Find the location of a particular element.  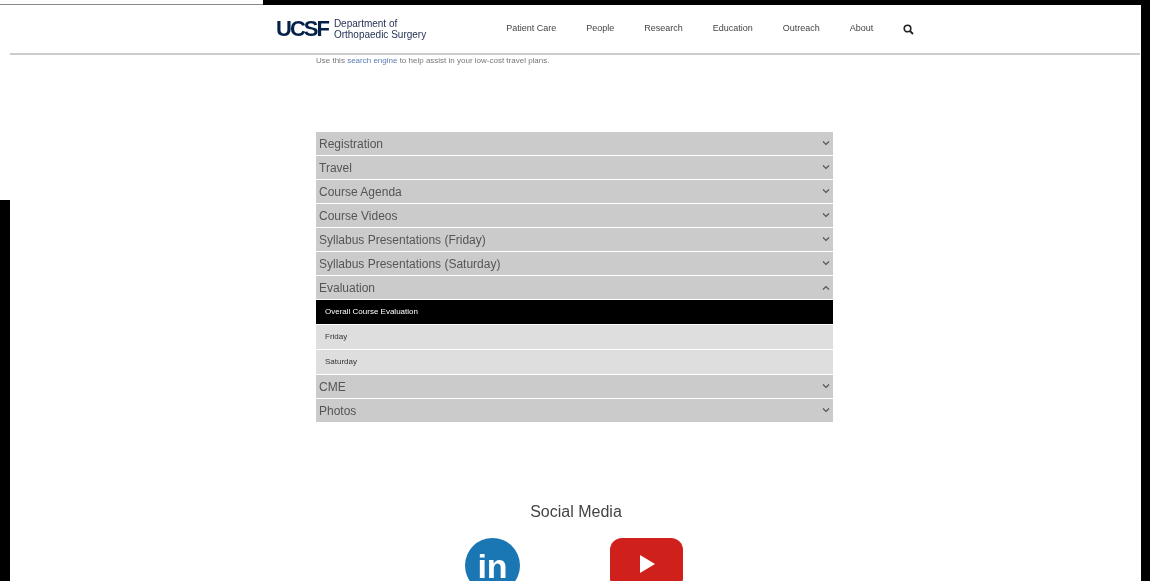

nav-link: Patient Care is located at coordinates (531, 29).